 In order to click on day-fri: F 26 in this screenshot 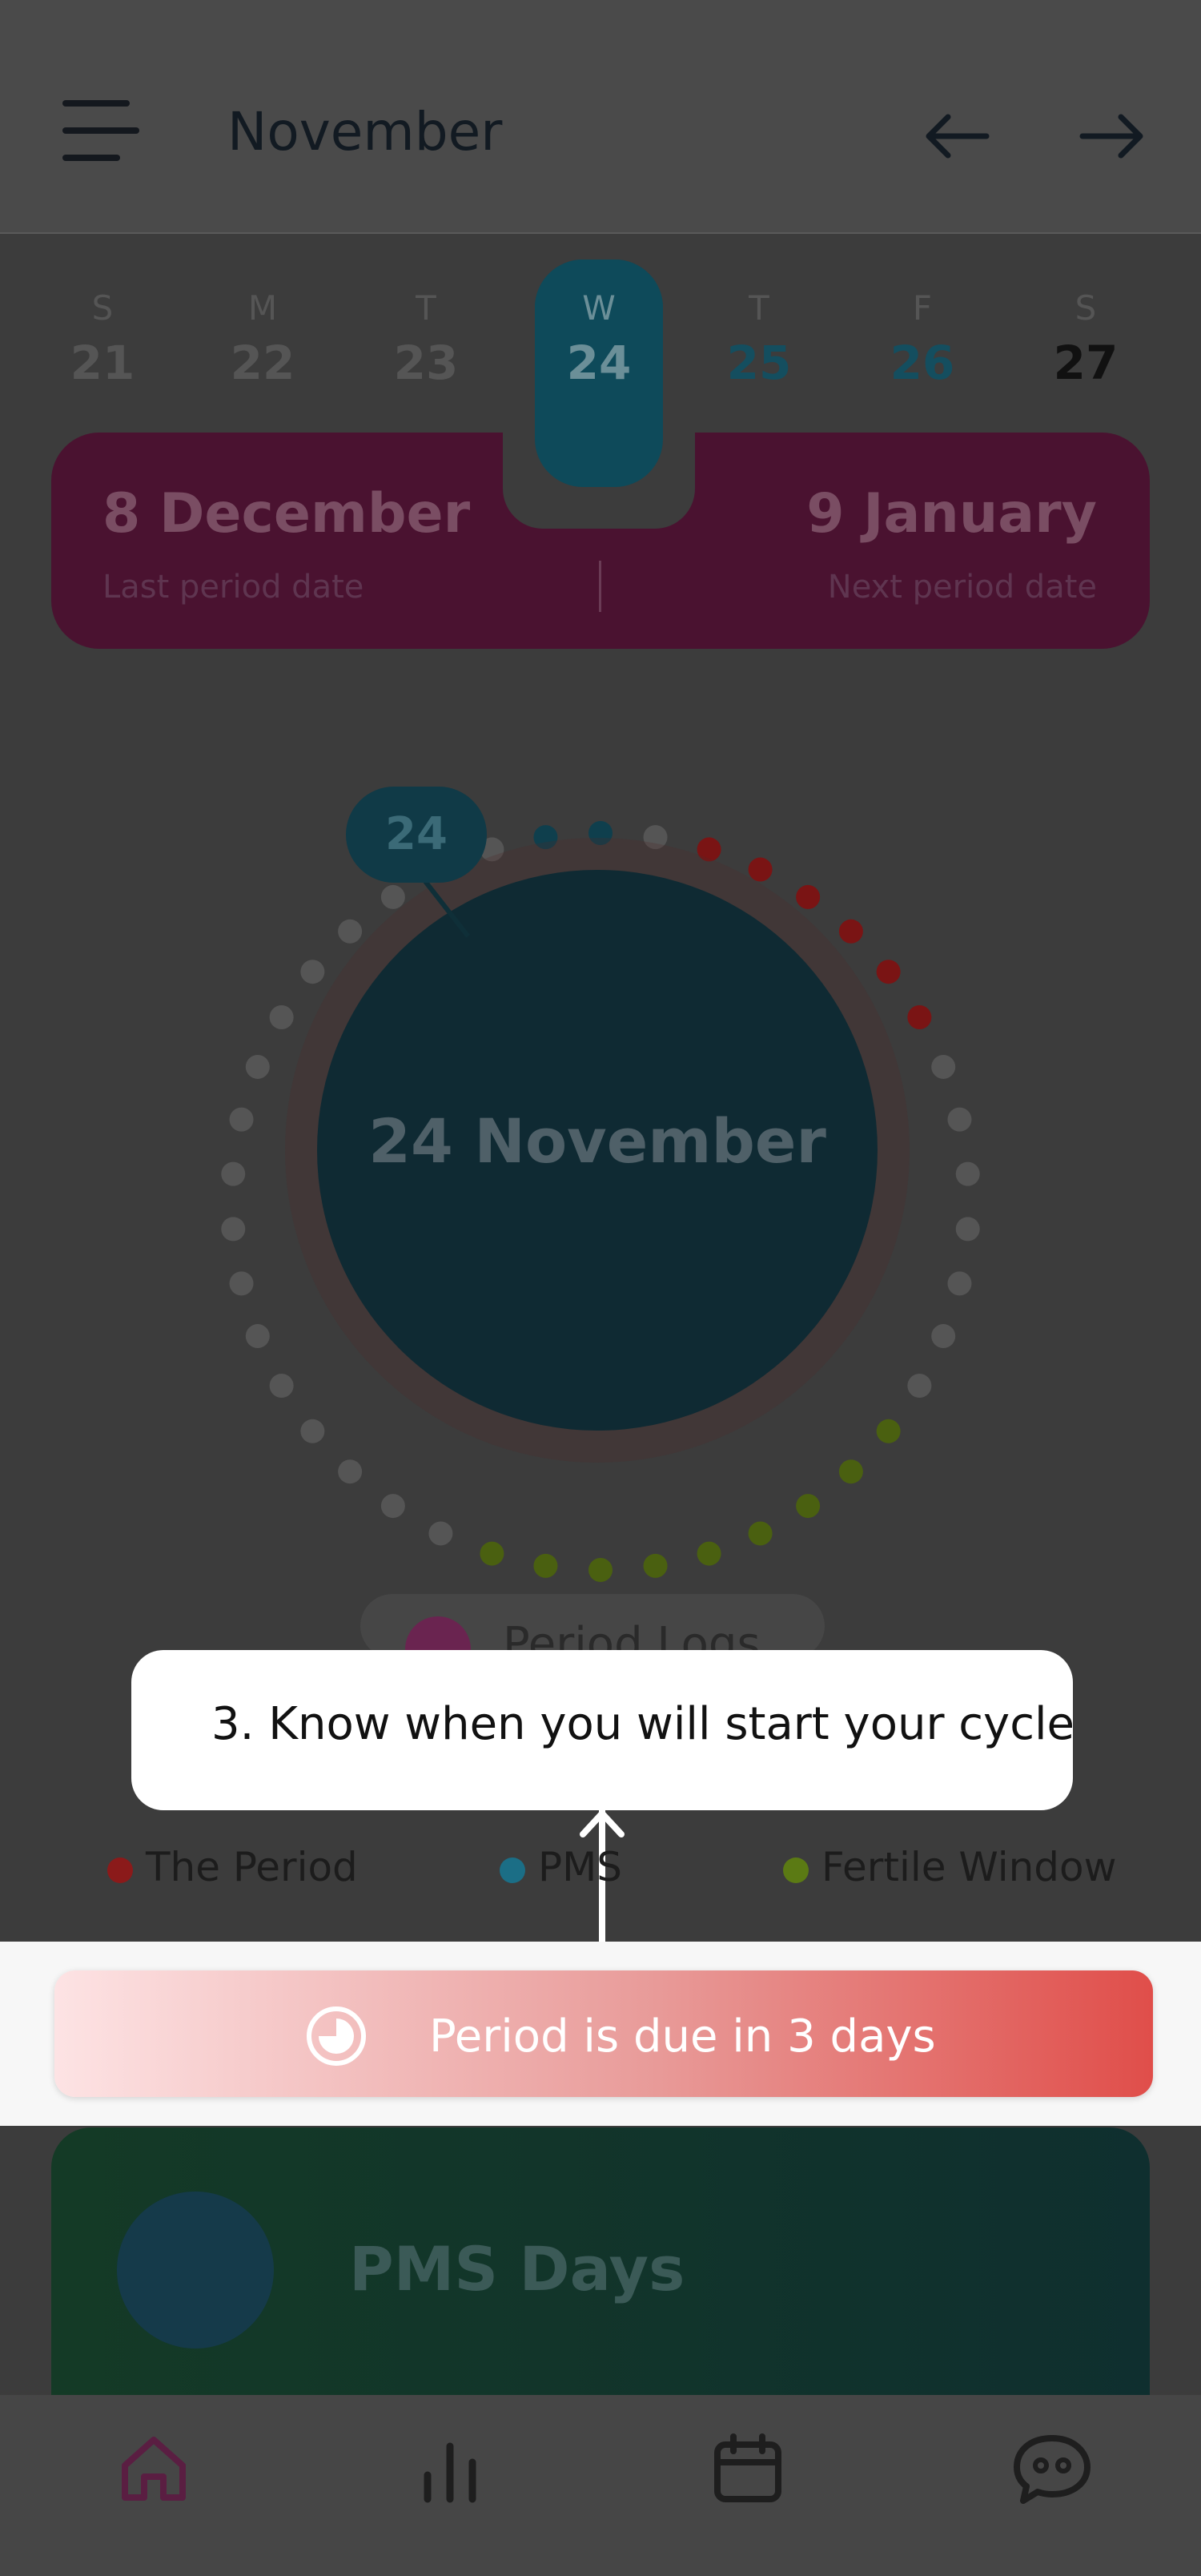, I will do `click(922, 339)`.